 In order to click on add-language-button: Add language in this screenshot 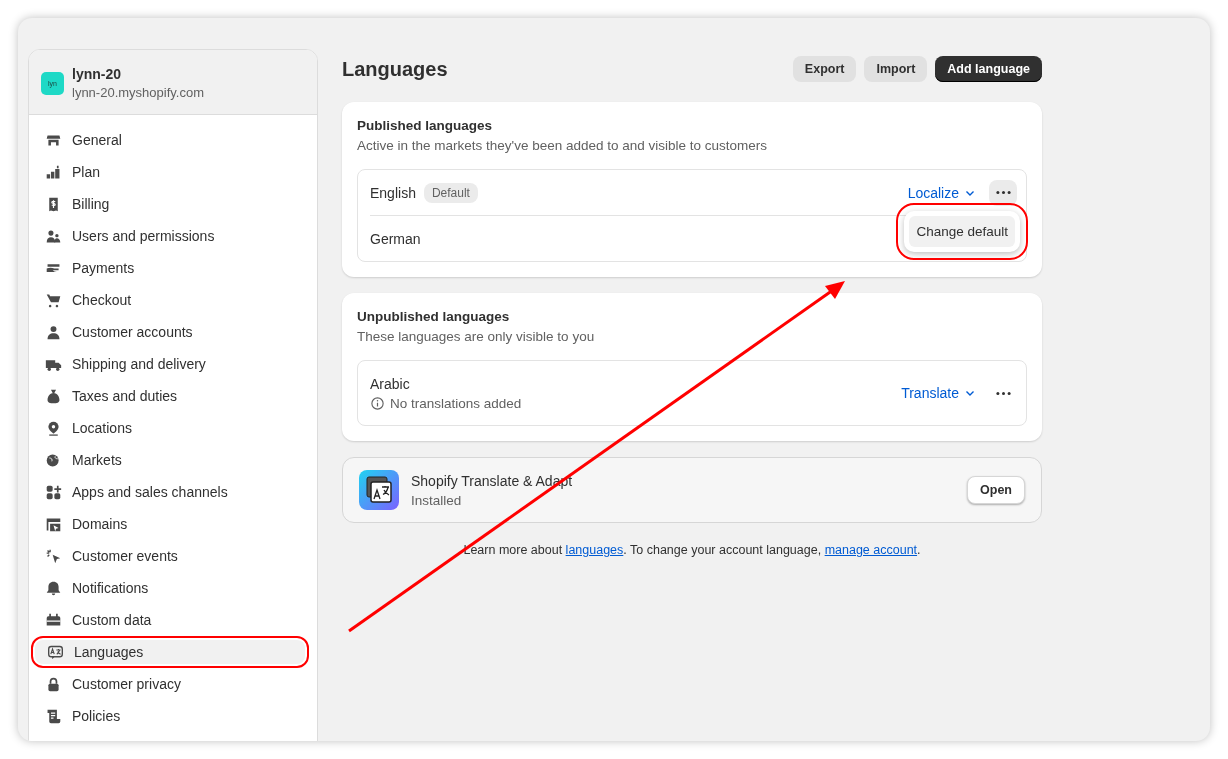, I will do `click(988, 69)`.